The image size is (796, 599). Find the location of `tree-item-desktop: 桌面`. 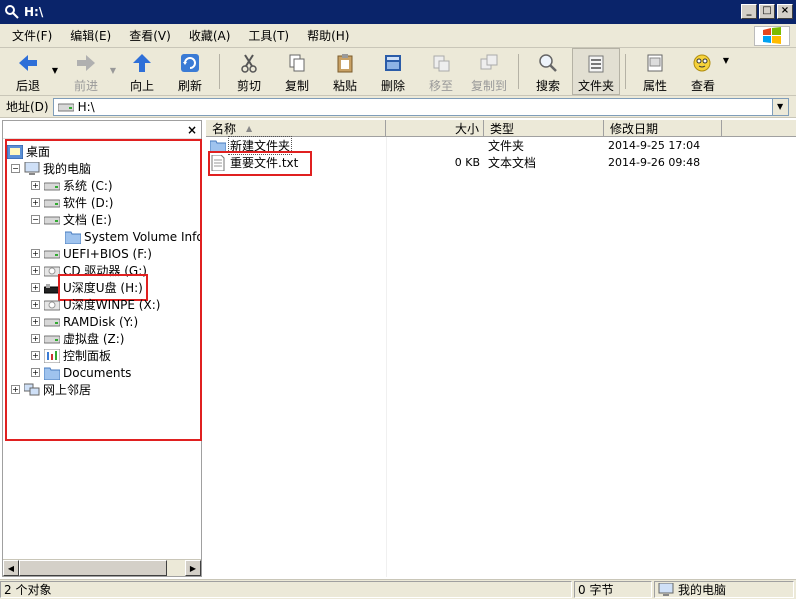

tree-item-desktop: 桌面 is located at coordinates (104, 151).